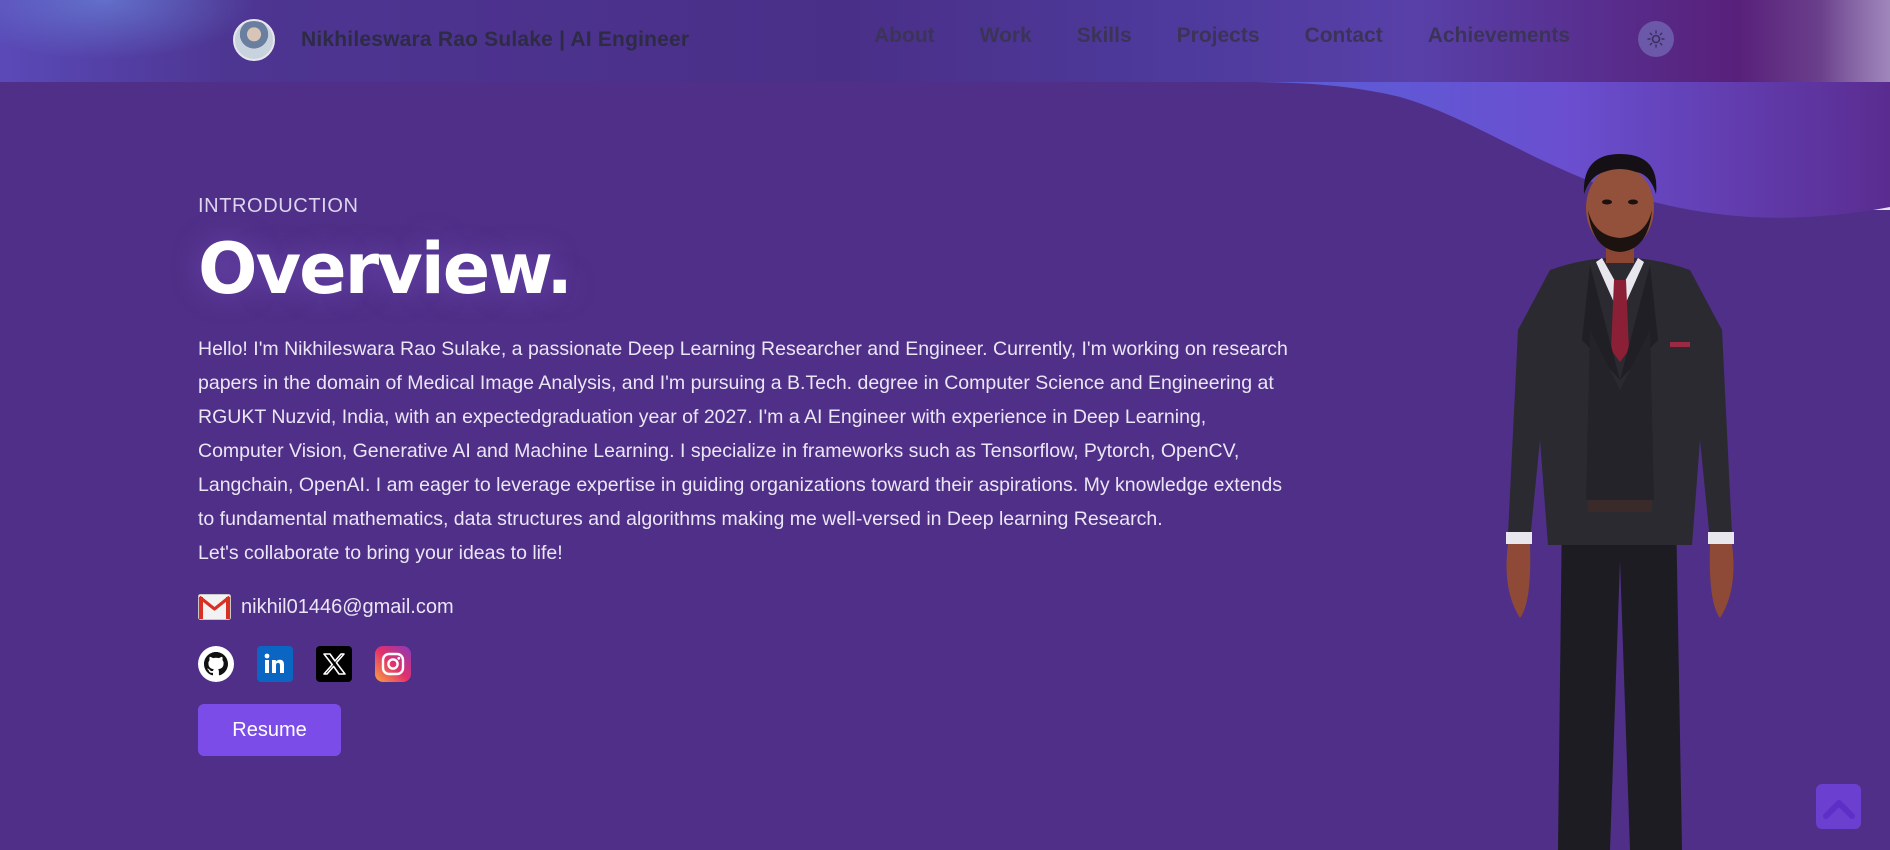  Describe the element at coordinates (1838, 809) in the screenshot. I see `chevron-up-icon` at that location.